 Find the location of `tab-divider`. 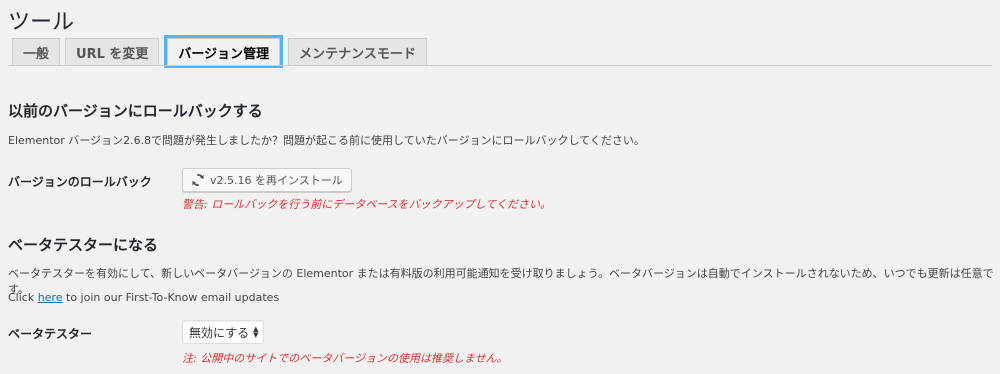

tab-divider is located at coordinates (500, 65).